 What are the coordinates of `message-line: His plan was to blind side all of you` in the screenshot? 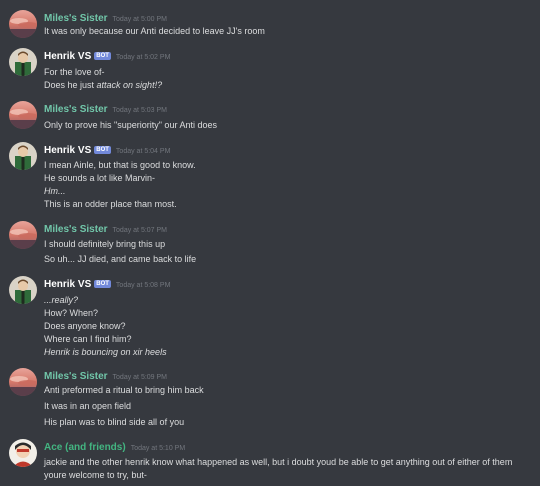 It's located at (114, 422).